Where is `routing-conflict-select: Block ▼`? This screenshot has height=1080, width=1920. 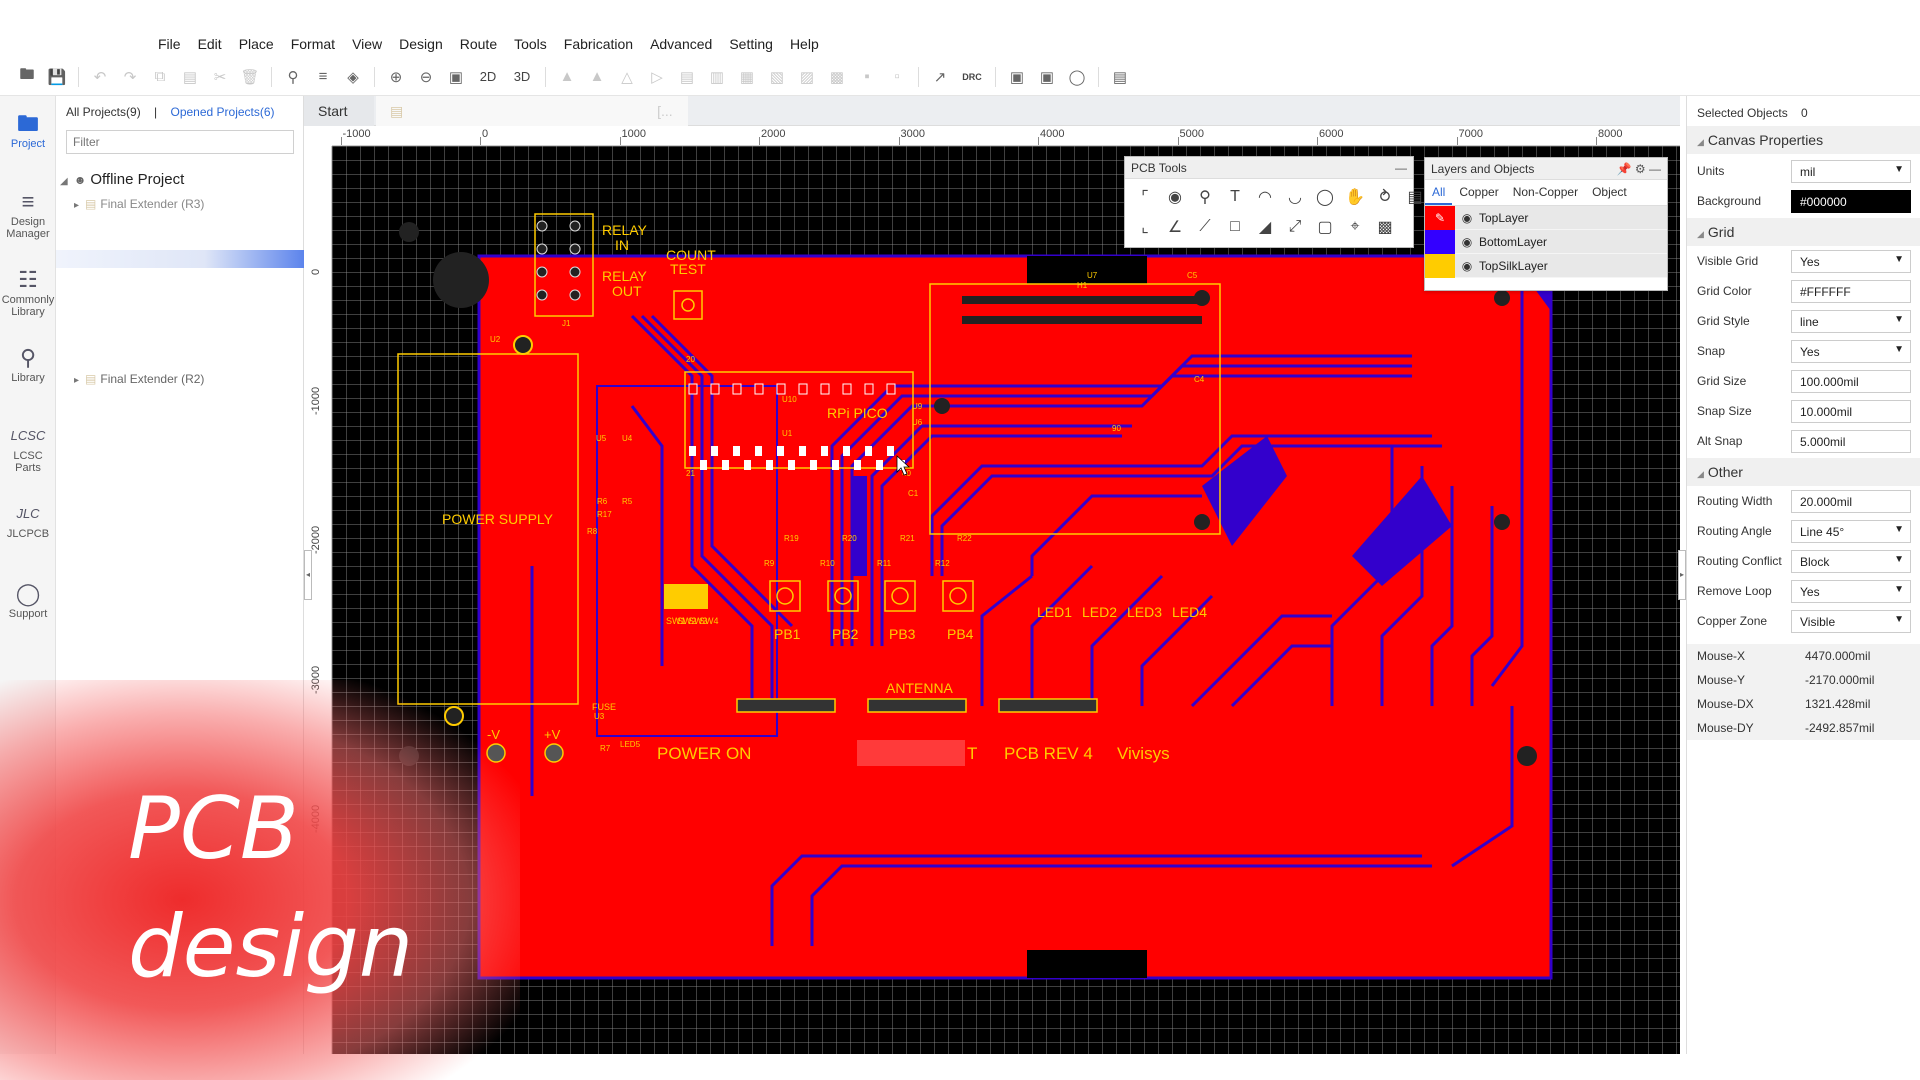
routing-conflict-select: Block ▼ is located at coordinates (1851, 561).